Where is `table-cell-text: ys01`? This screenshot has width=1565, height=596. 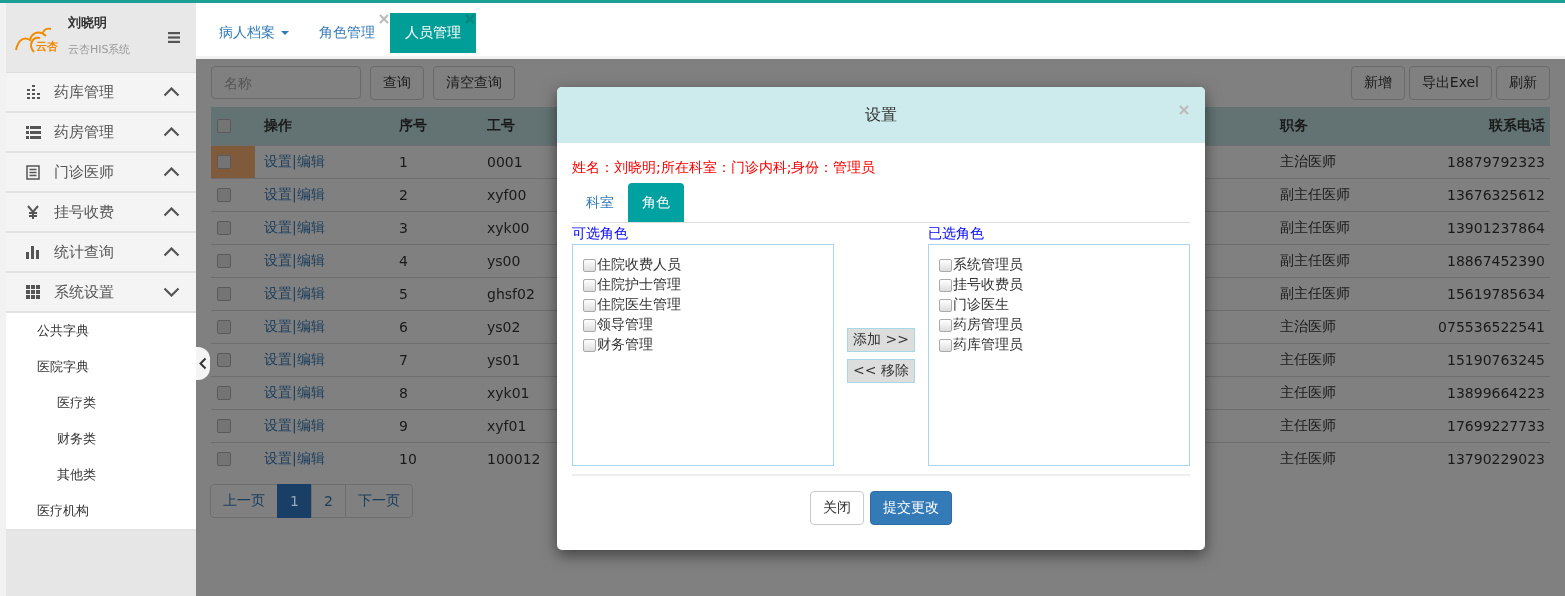
table-cell-text: ys01 is located at coordinates (504, 360).